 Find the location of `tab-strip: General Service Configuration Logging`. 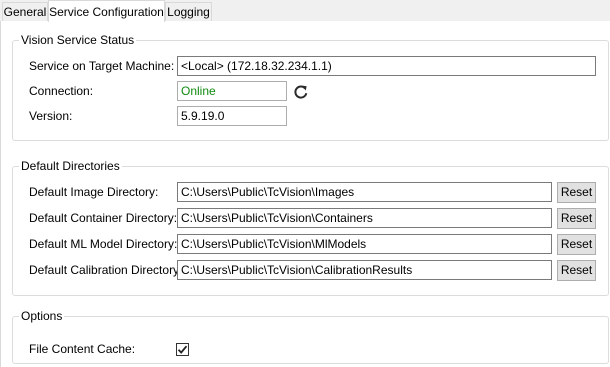

tab-strip: General Service Configuration Logging is located at coordinates (305, 11).